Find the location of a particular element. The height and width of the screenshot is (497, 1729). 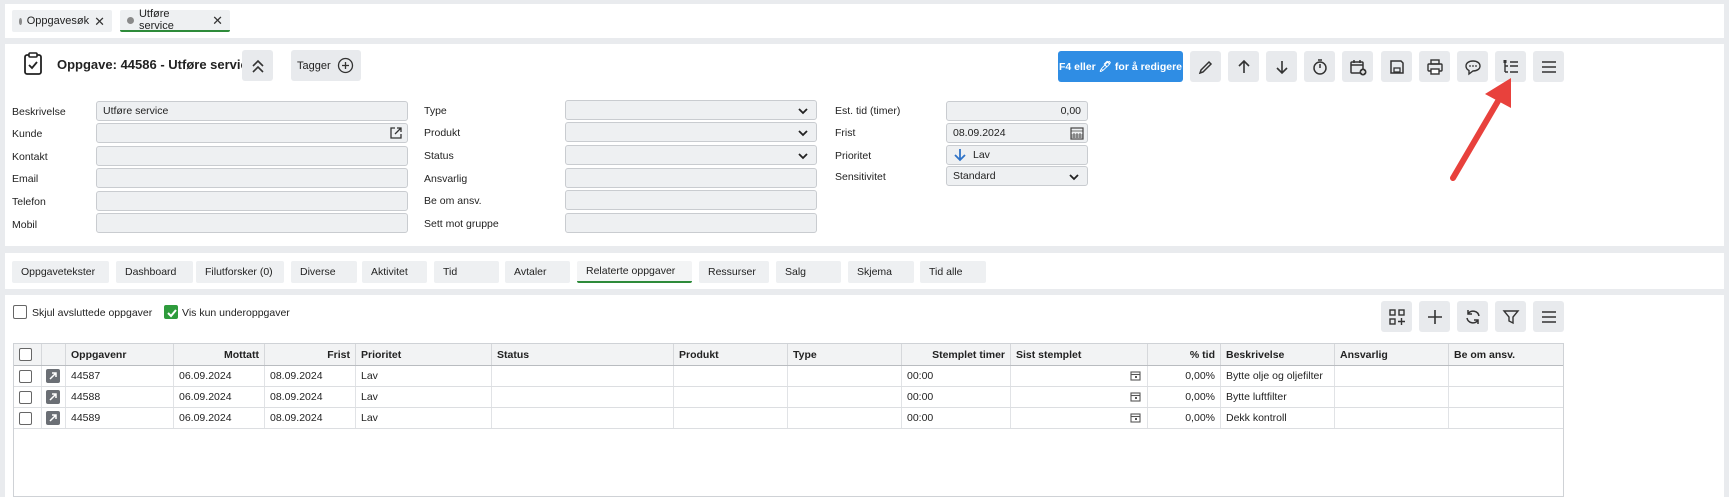

tab-tid: Tid is located at coordinates (466, 272).